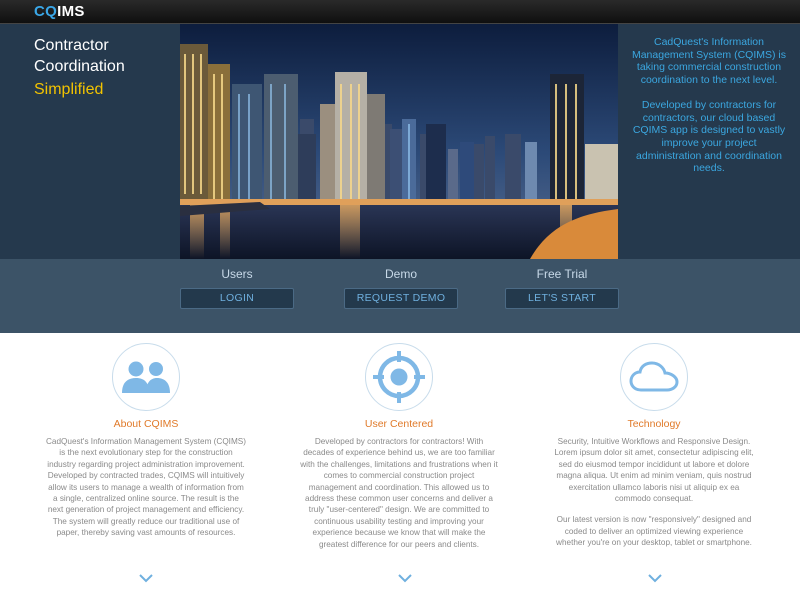 The width and height of the screenshot is (800, 600). I want to click on logo-ims-text: IMS, so click(71, 11).